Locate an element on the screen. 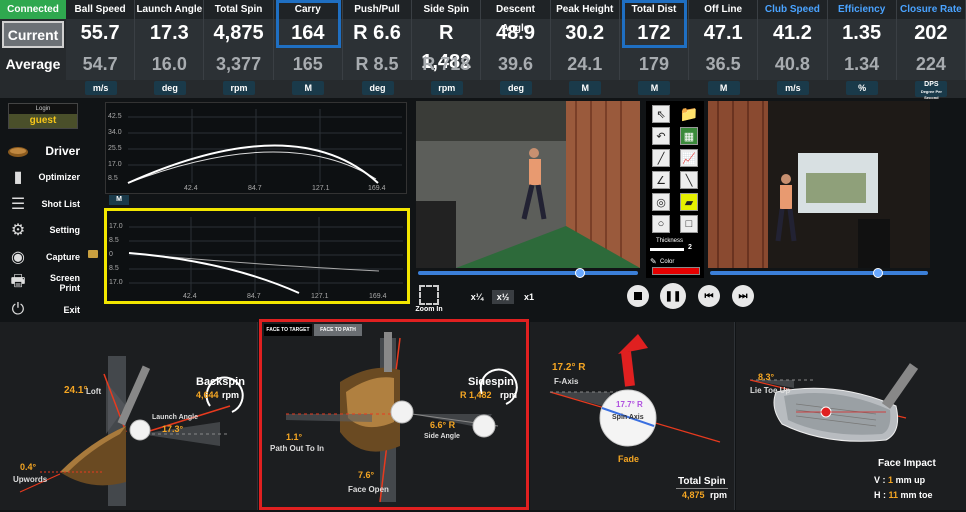  stat-header: Total Dist is located at coordinates (654, 9).